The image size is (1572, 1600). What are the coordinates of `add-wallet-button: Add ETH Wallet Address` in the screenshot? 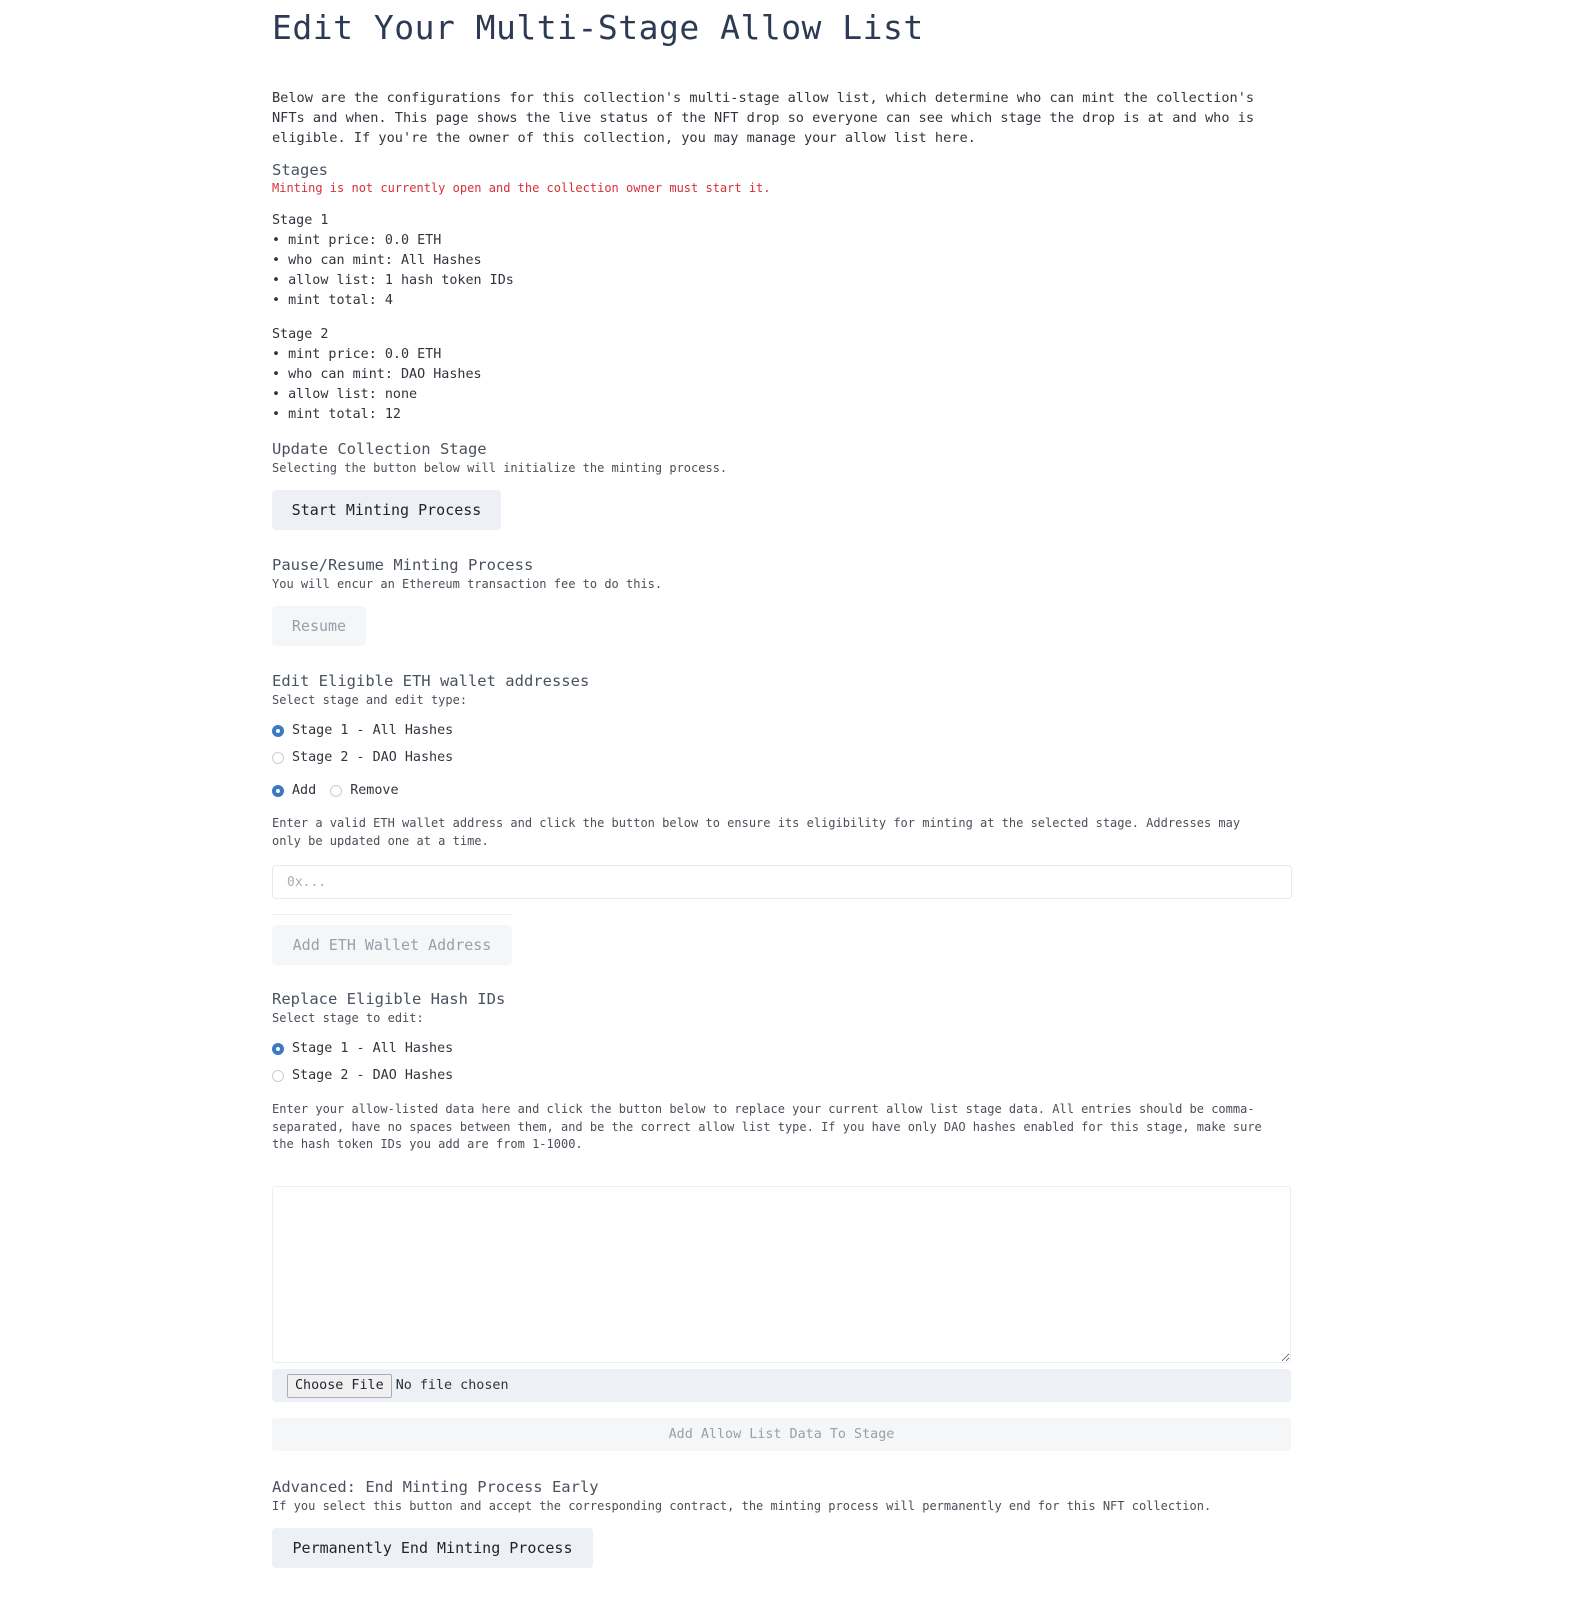 It's located at (392, 945).